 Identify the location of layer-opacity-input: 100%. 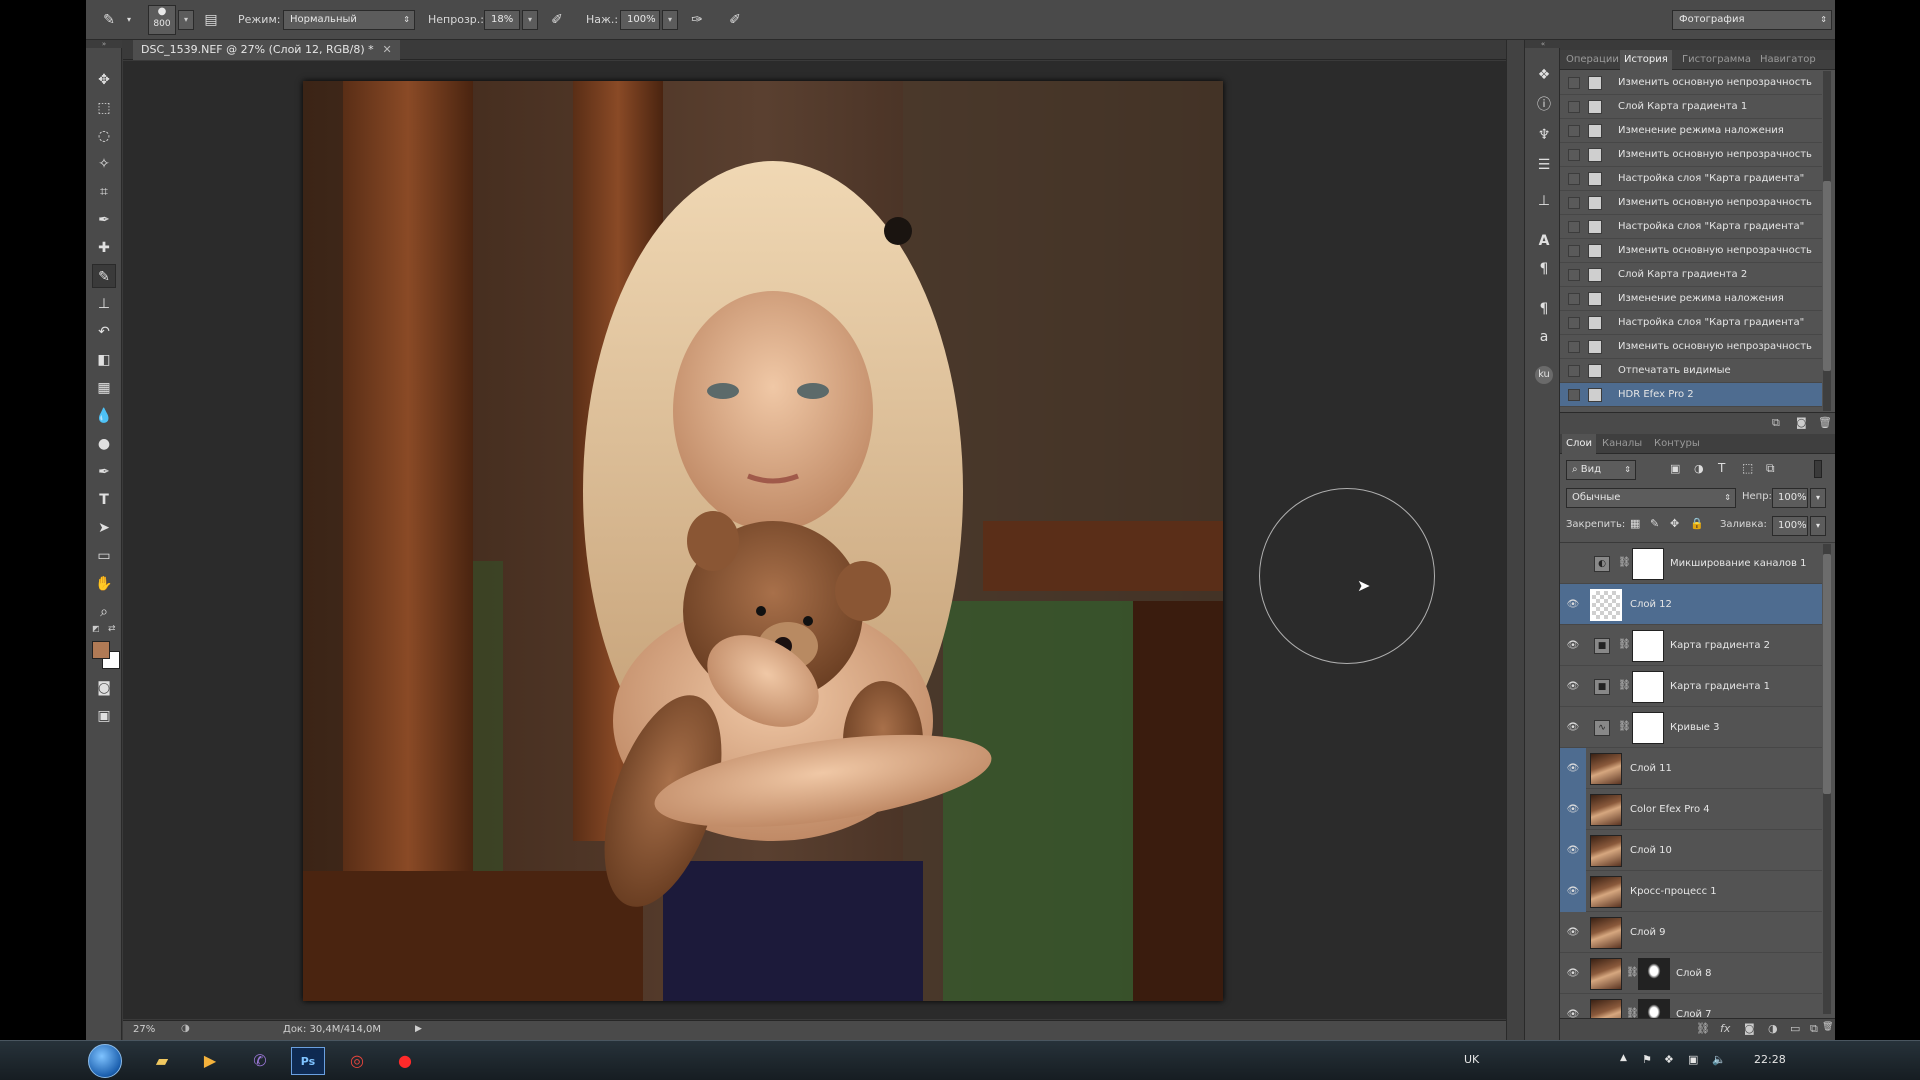
(1790, 498).